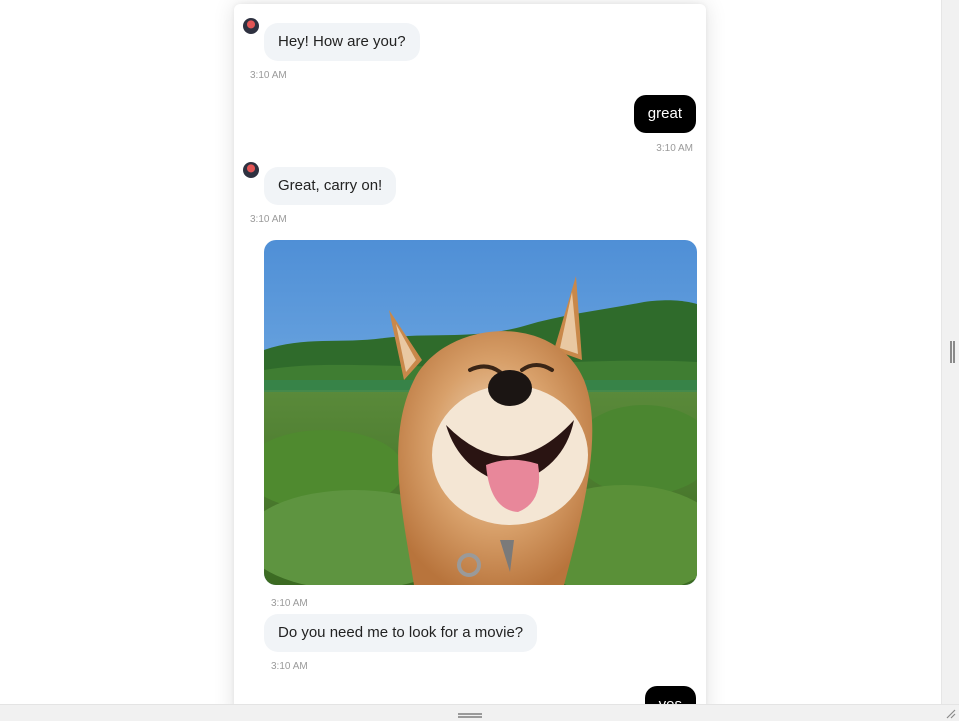 This screenshot has height=721, width=959. I want to click on horizontal-grip-icon, so click(470, 714).